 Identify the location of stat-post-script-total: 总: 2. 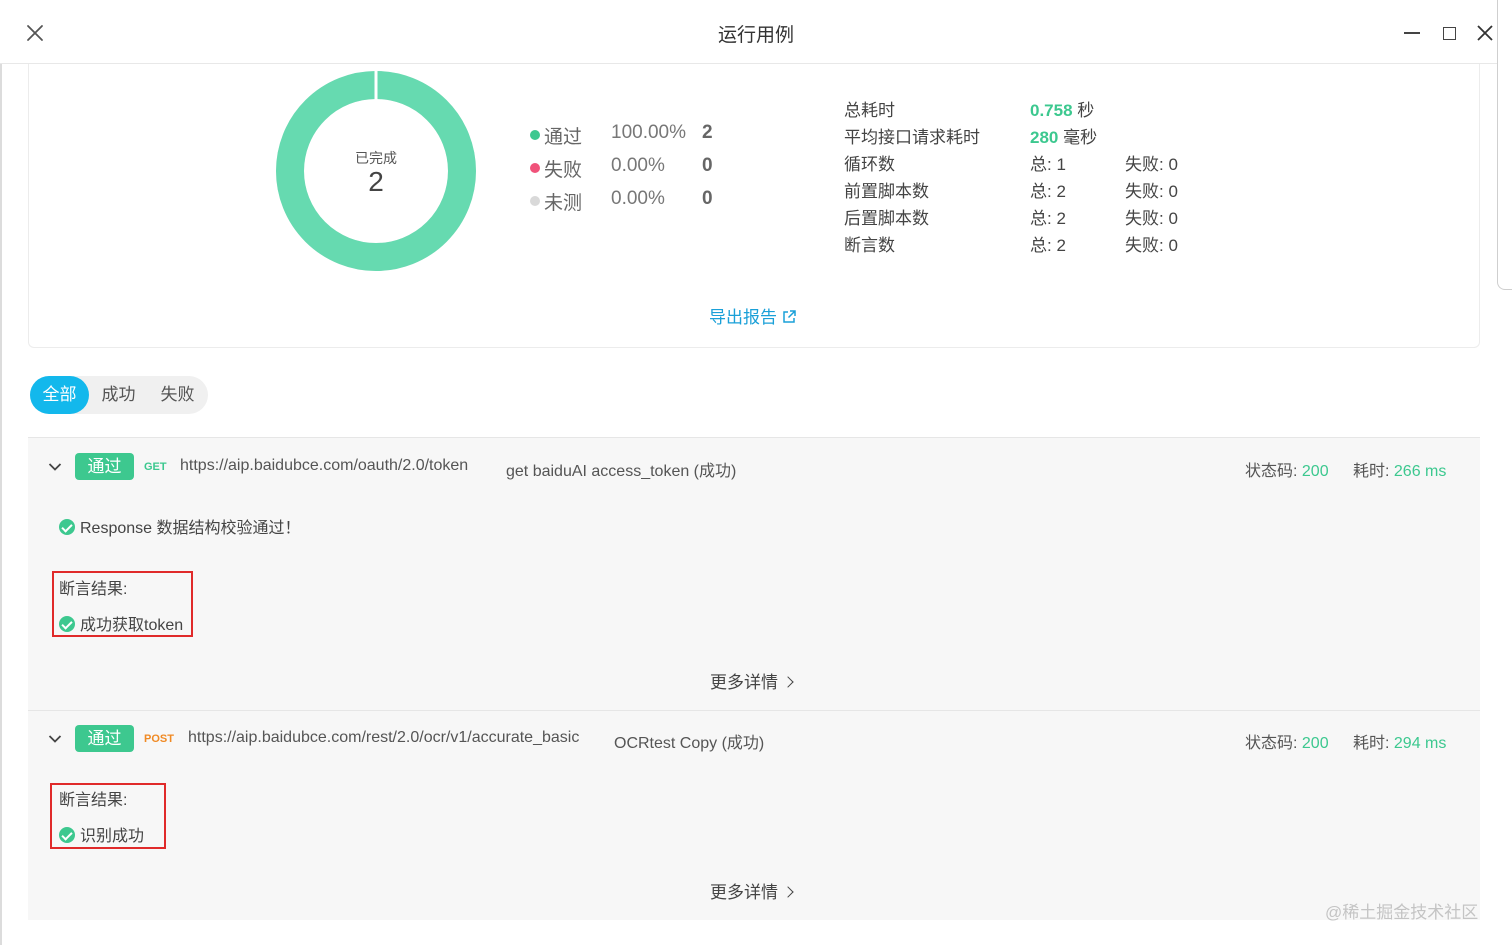
(1048, 218).